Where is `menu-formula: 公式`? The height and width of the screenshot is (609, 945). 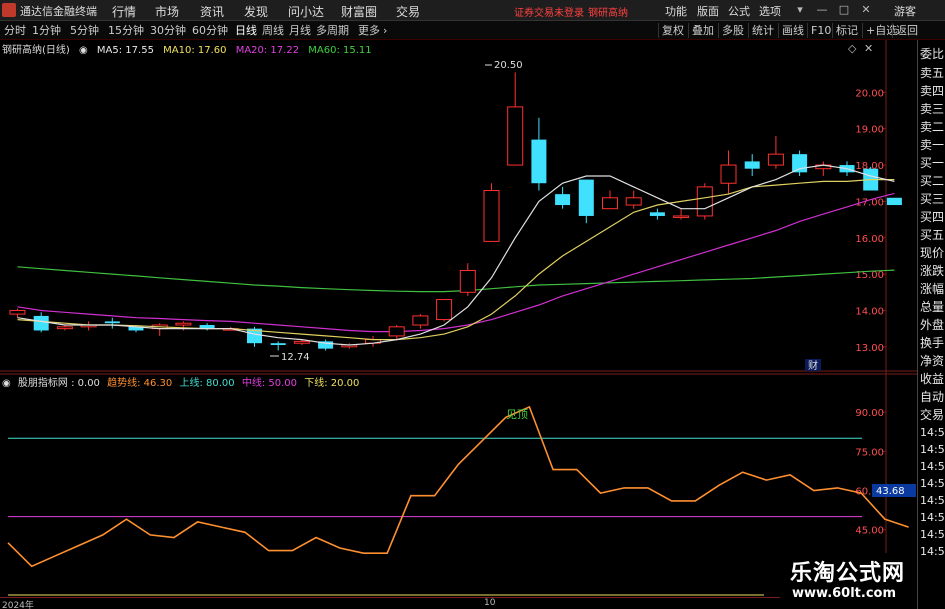
menu-formula: 公式 is located at coordinates (739, 11).